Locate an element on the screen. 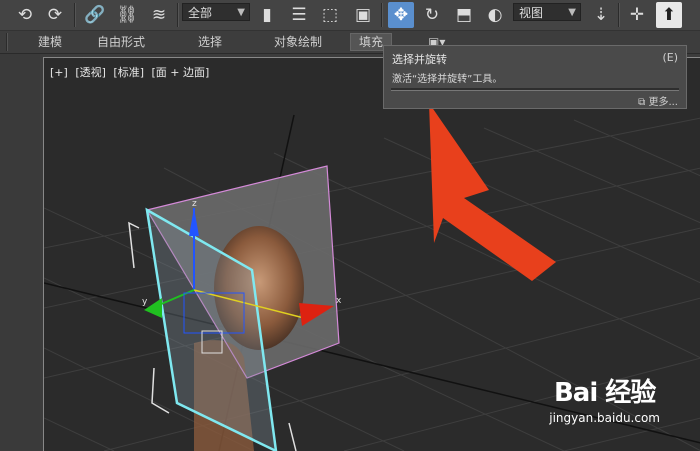 This screenshot has width=700, height=451. reference-coord-dropdown: 视图 ▼ is located at coordinates (547, 12).